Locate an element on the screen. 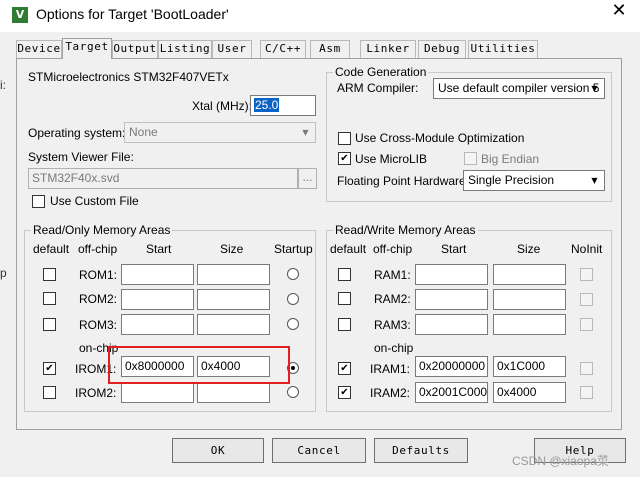 The image size is (640, 477). irom1-default-checkbox: ✔ is located at coordinates (49, 368).